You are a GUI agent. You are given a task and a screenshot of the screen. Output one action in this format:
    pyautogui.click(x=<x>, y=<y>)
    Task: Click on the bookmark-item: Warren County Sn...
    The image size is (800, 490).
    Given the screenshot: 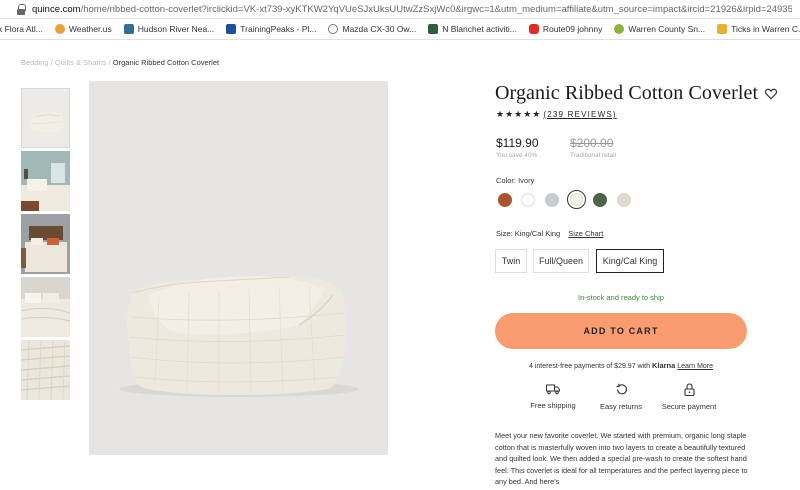 What is the action you would take?
    pyautogui.click(x=659, y=29)
    